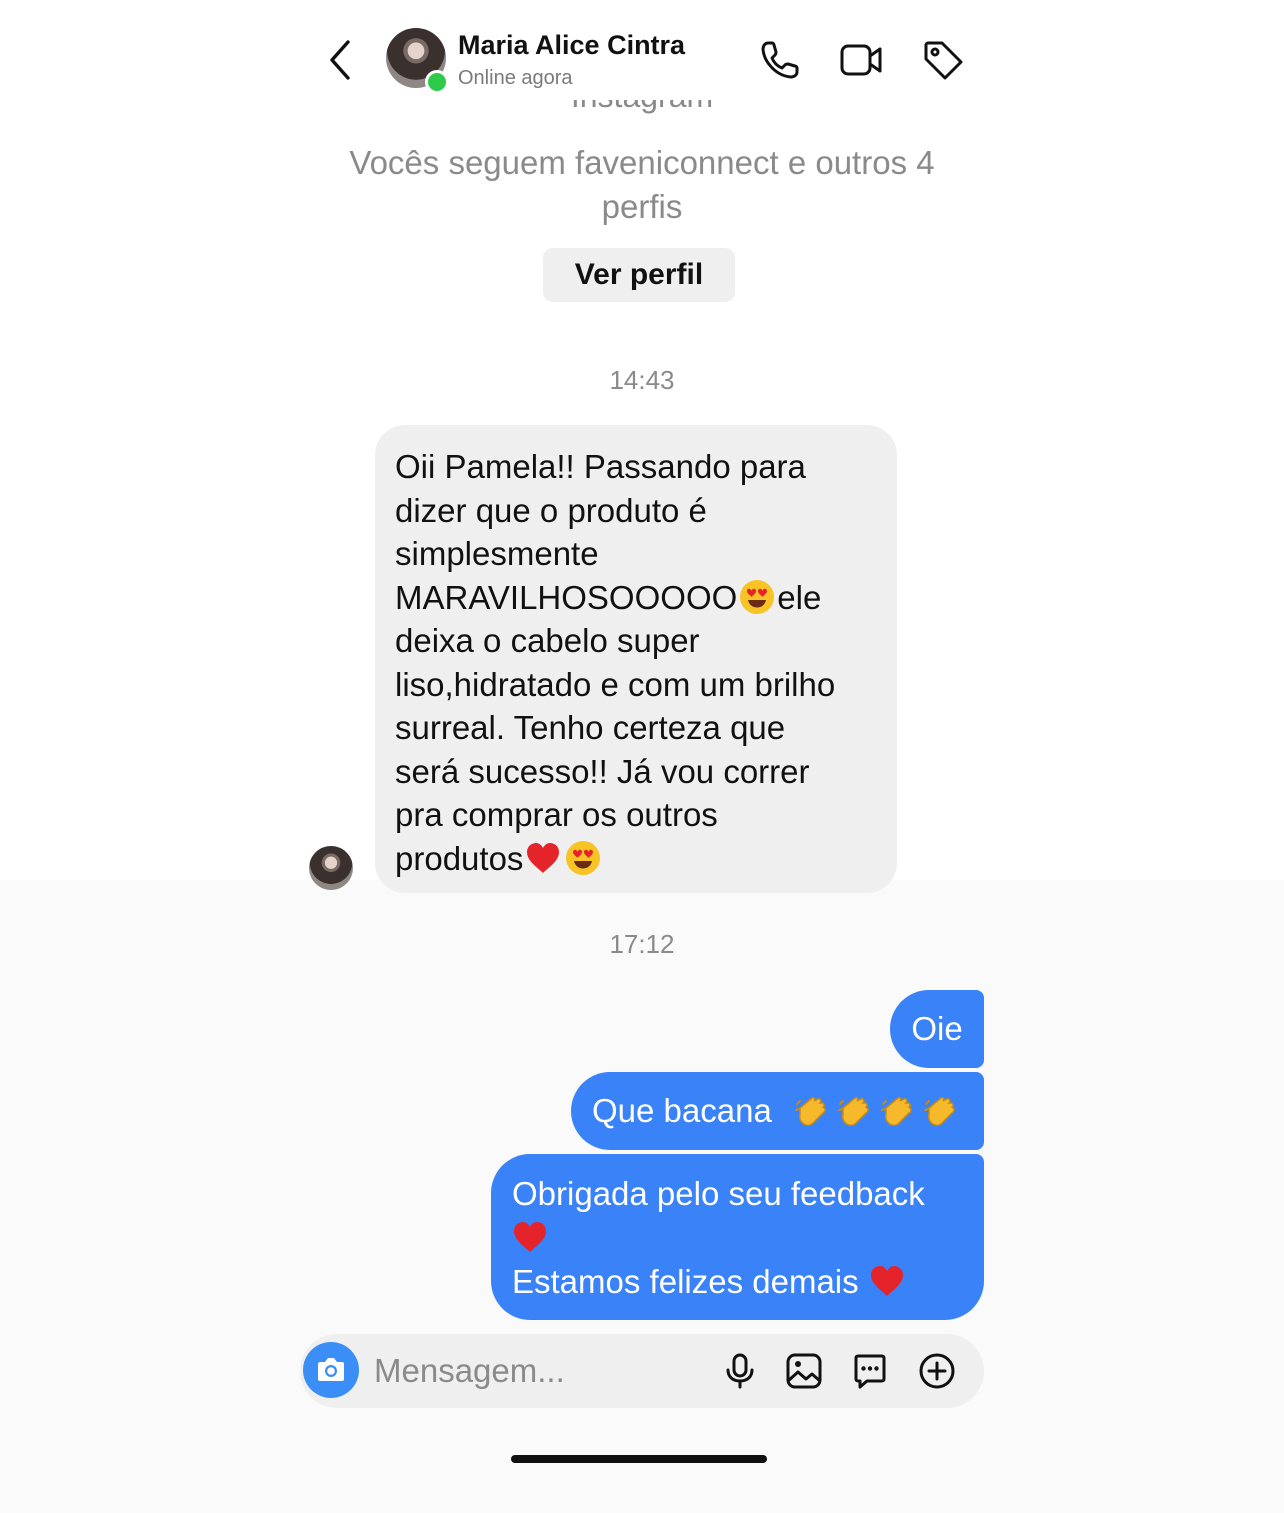 The width and height of the screenshot is (1284, 1513). Describe the element at coordinates (685, 1281) in the screenshot. I see `message-text: Estamos felizes demais` at that location.